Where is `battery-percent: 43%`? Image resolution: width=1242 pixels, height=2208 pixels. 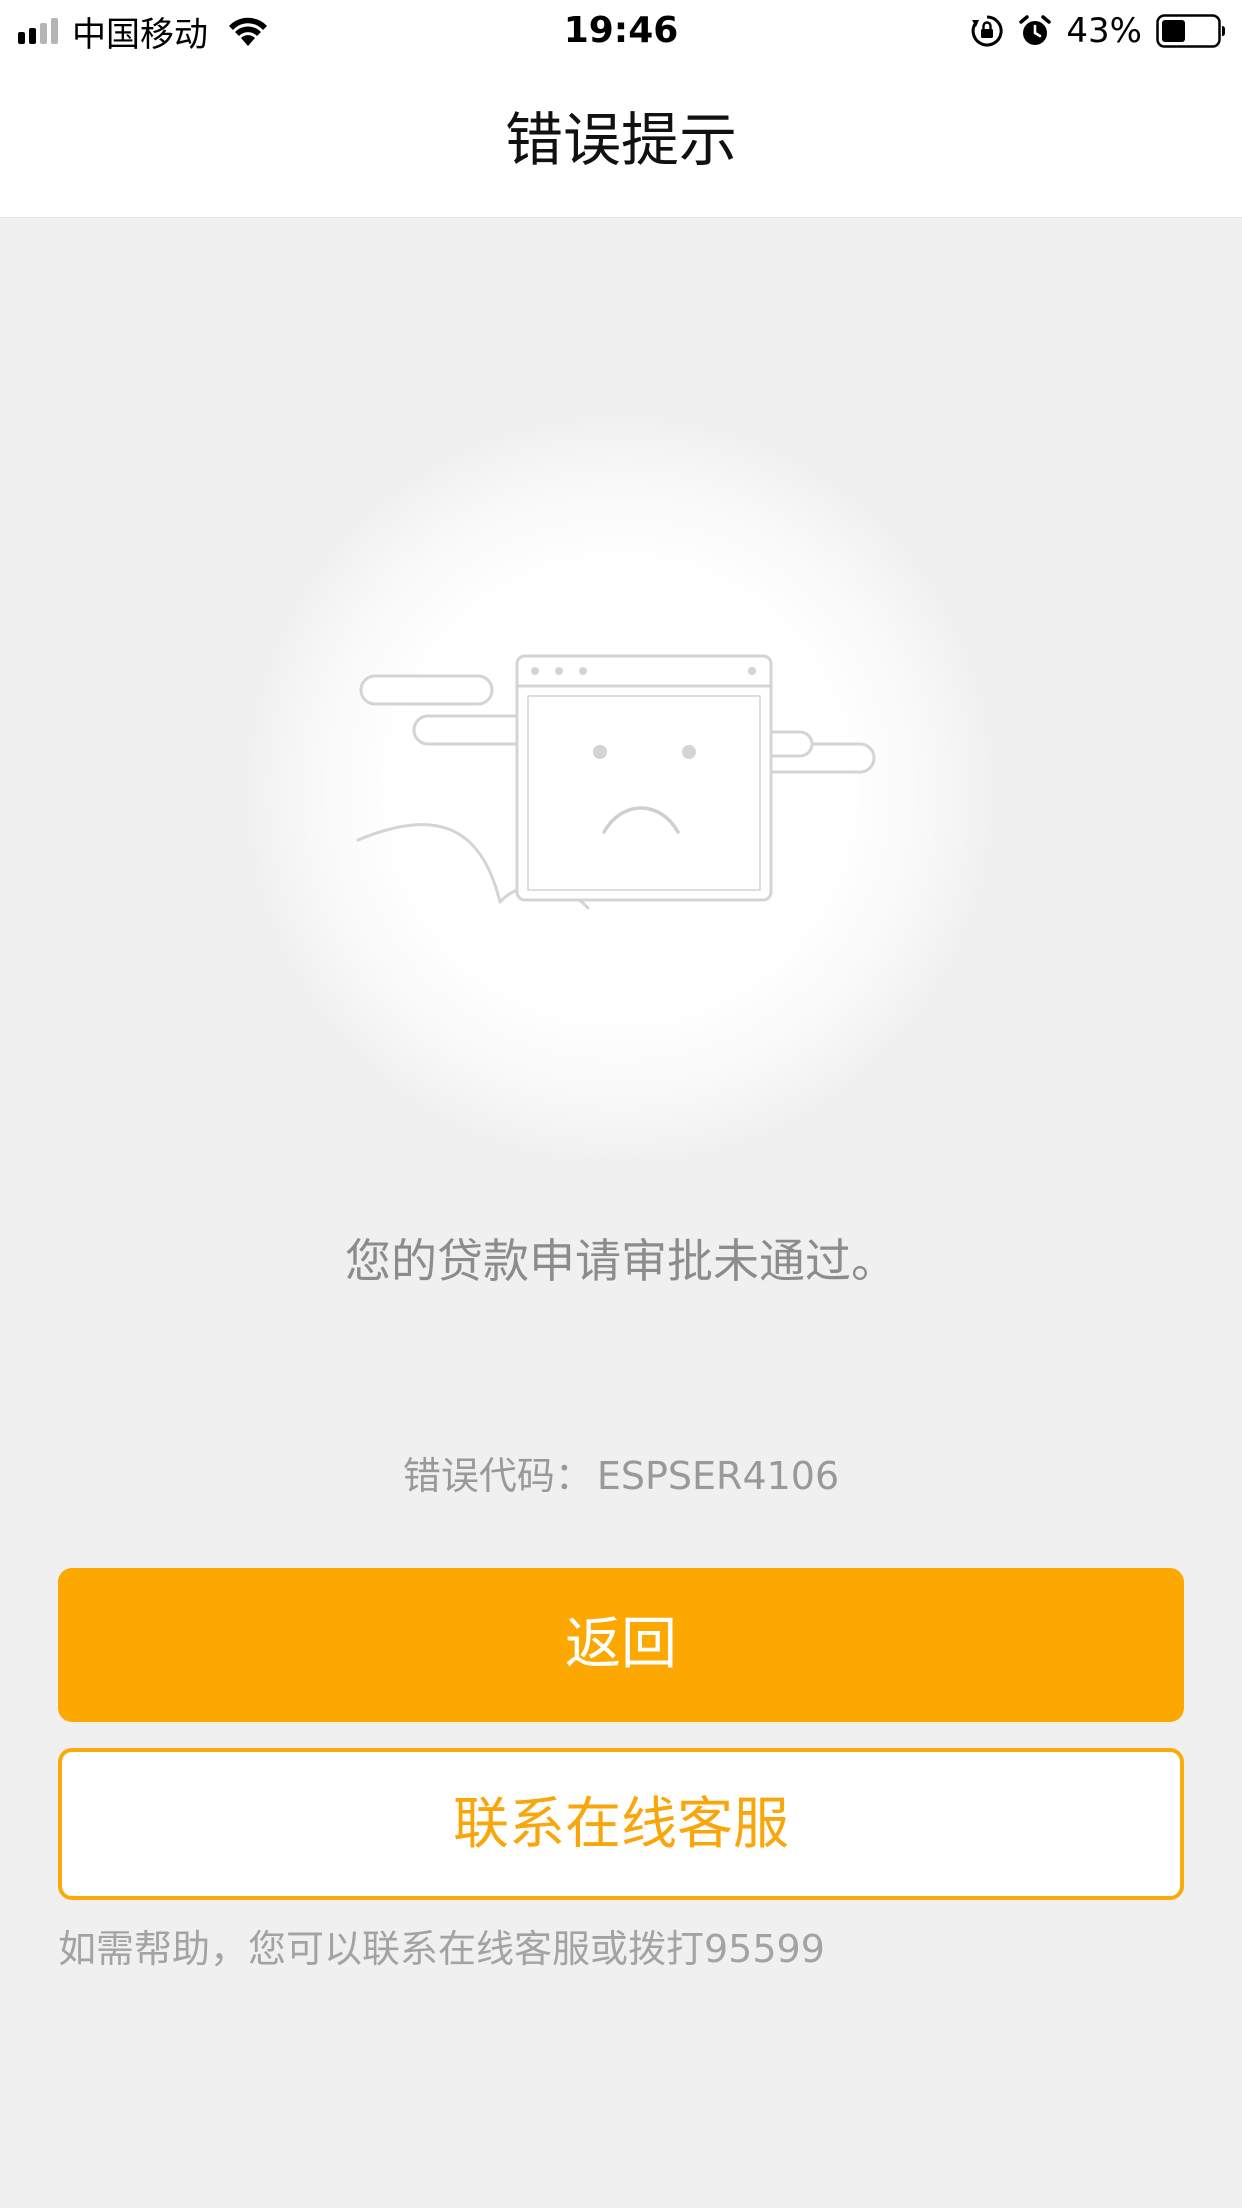
battery-percent: 43% is located at coordinates (1104, 31).